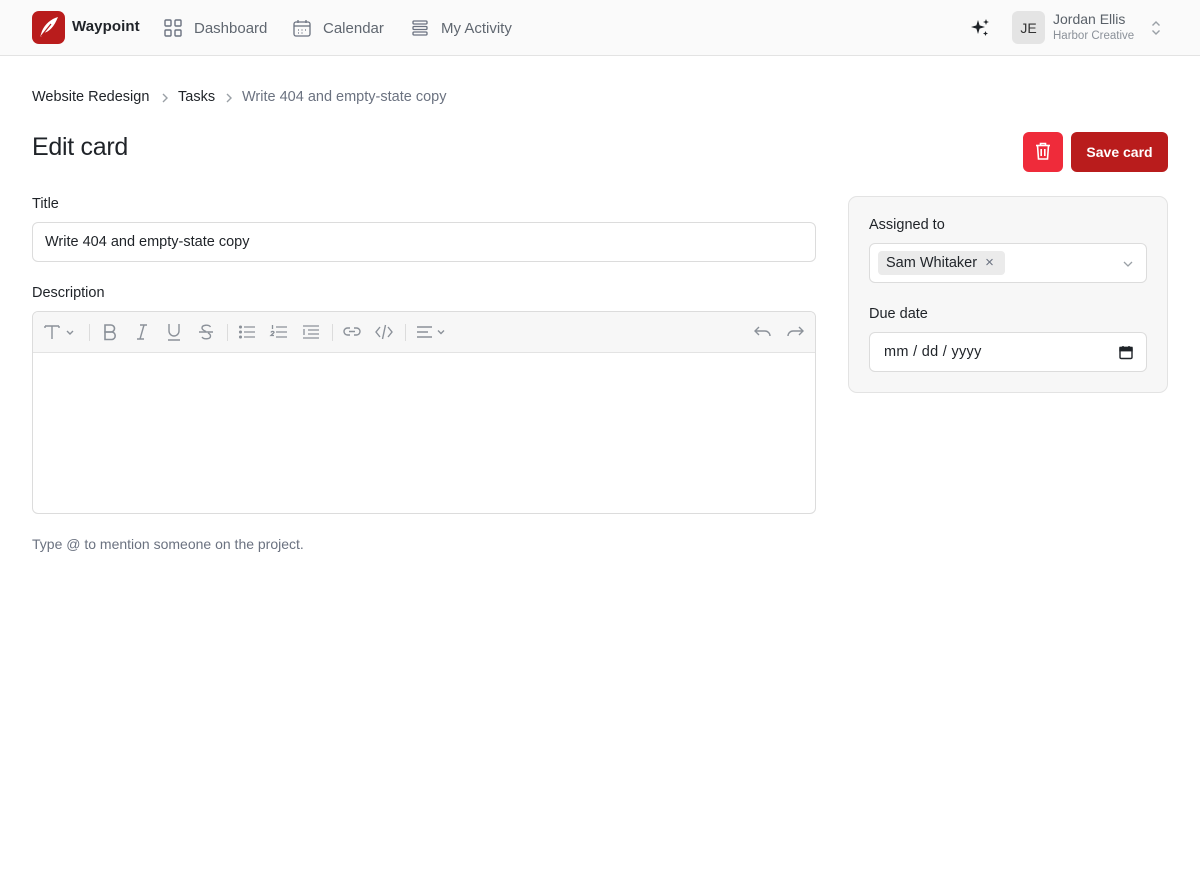 This screenshot has height=886, width=1200. What do you see at coordinates (231, 28) in the screenshot?
I see `nav-label: Dashboard` at bounding box center [231, 28].